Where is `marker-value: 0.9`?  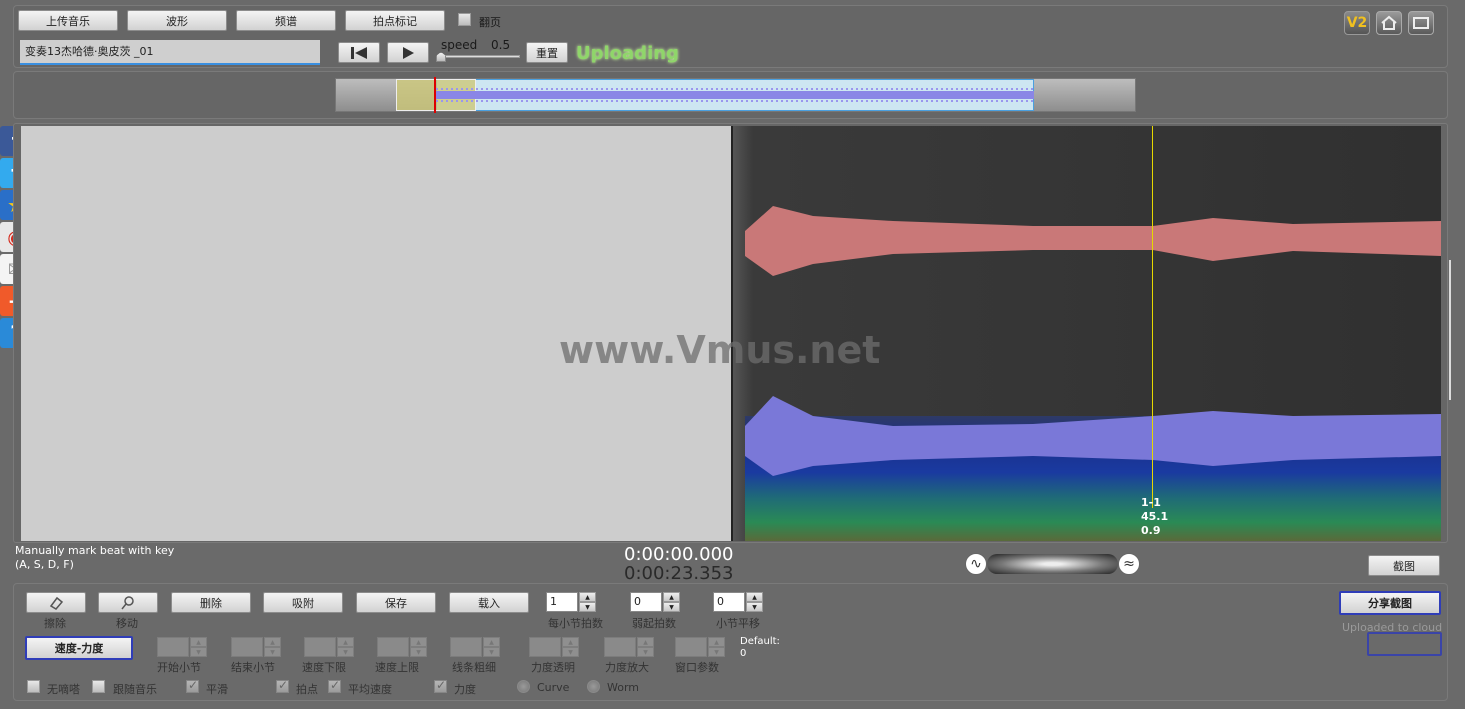
marker-value: 0.9 is located at coordinates (1151, 530).